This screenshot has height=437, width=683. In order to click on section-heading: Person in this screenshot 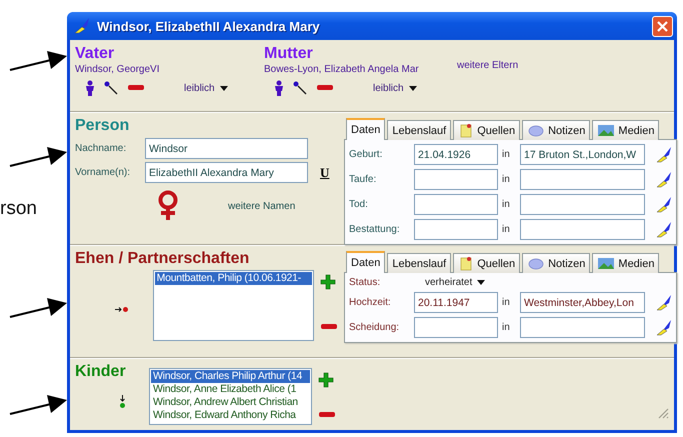, I will do `click(102, 125)`.